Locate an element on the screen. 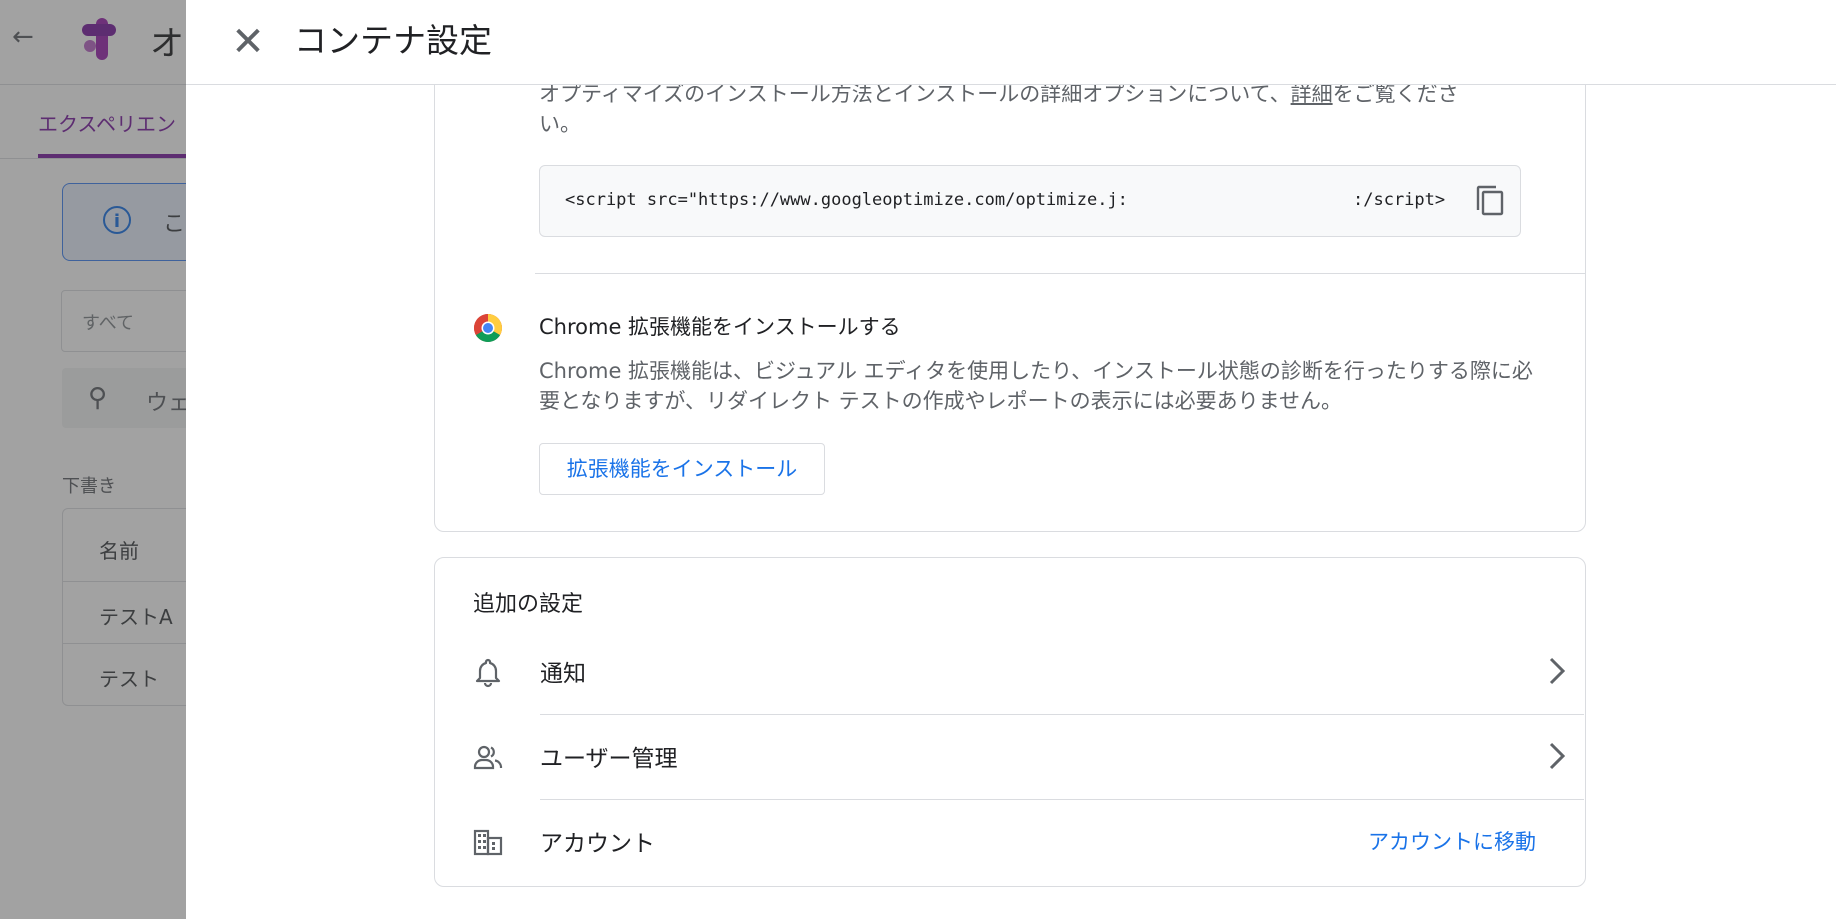 Image resolution: width=1836 pixels, height=919 pixels. bell-icon is located at coordinates (488, 673).